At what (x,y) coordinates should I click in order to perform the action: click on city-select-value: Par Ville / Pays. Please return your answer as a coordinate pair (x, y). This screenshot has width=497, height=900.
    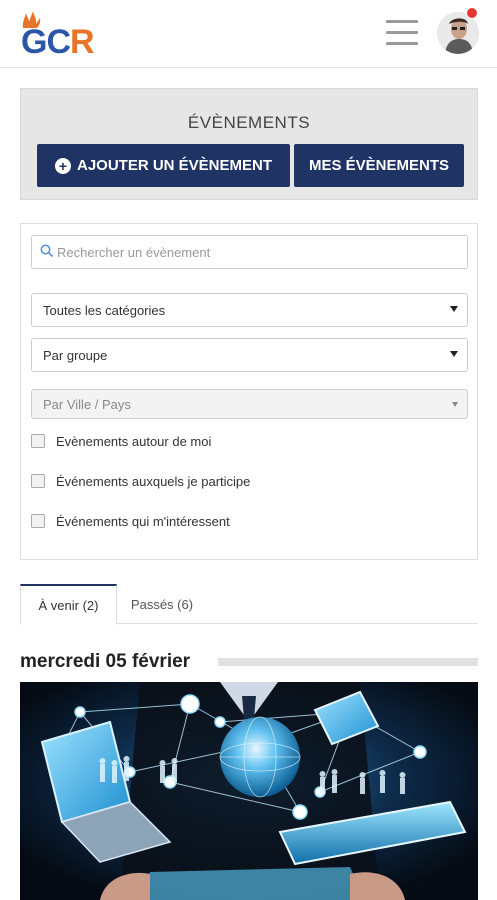
    Looking at the image, I should click on (87, 404).